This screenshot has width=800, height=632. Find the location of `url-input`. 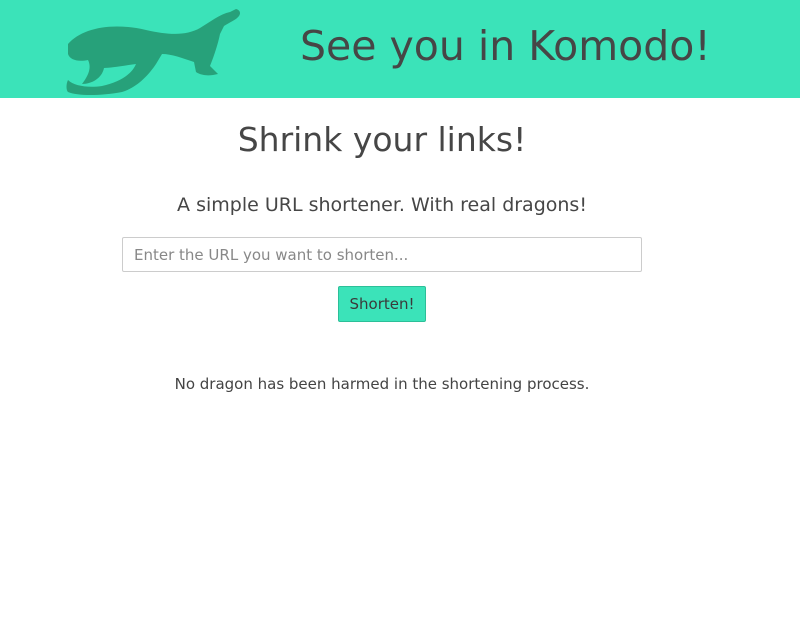

url-input is located at coordinates (382, 254).